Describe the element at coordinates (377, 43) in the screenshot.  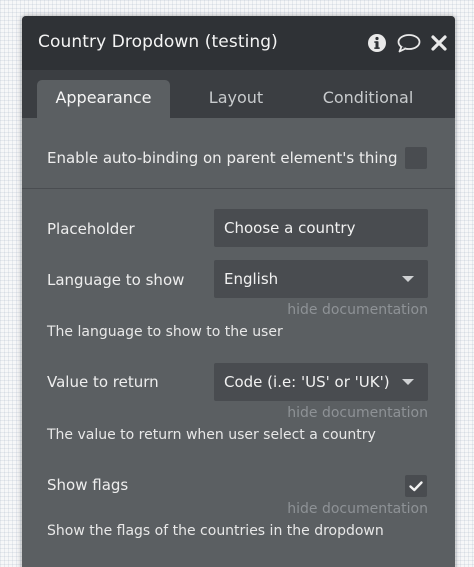
I see `info-icon` at that location.